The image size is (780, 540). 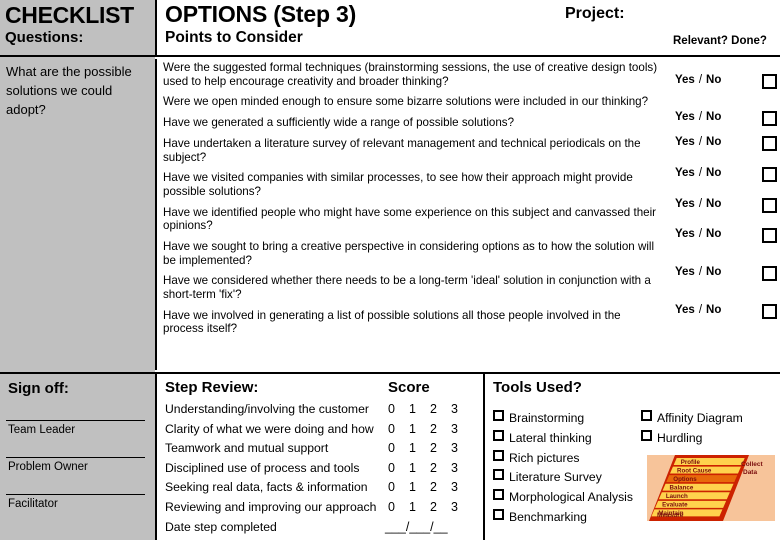 What do you see at coordinates (595, 13) in the screenshot?
I see `project-label: Project:` at bounding box center [595, 13].